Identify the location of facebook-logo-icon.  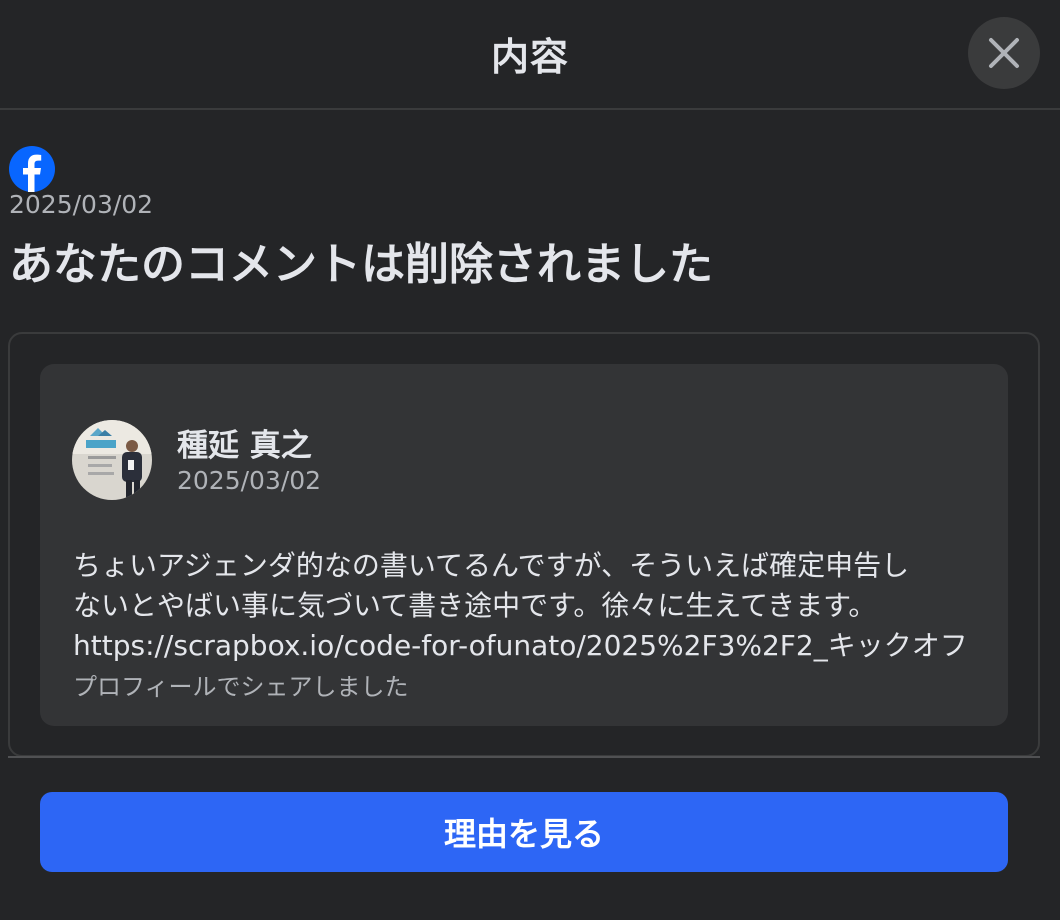
(32, 169).